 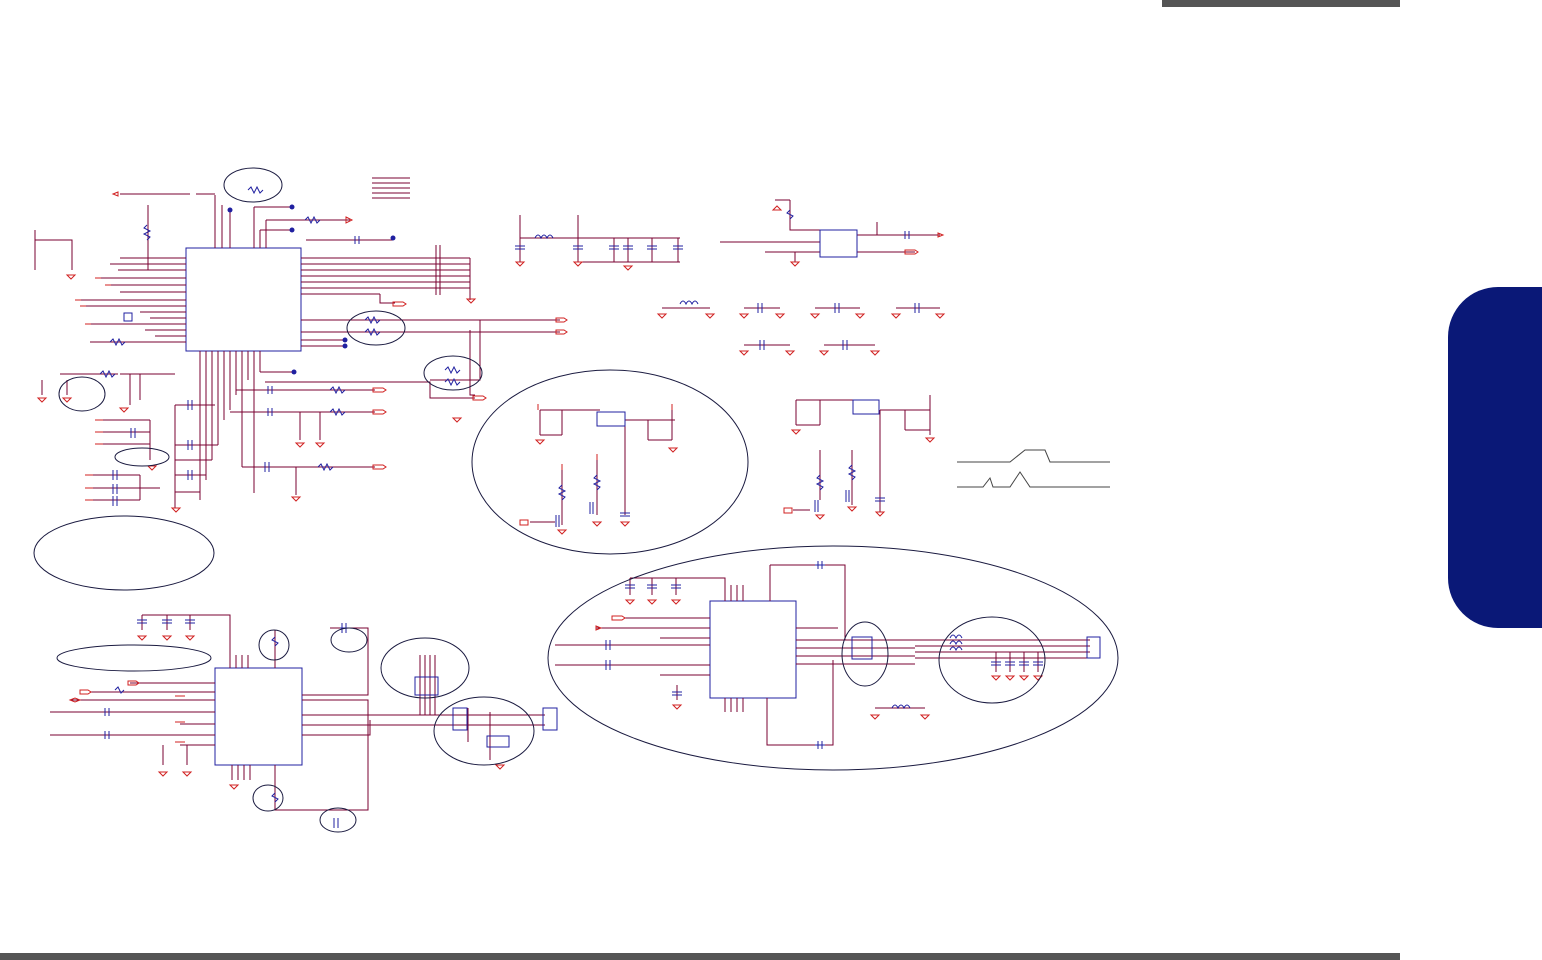 I want to click on power-symbols-top-left, so click(x=302, y=352).